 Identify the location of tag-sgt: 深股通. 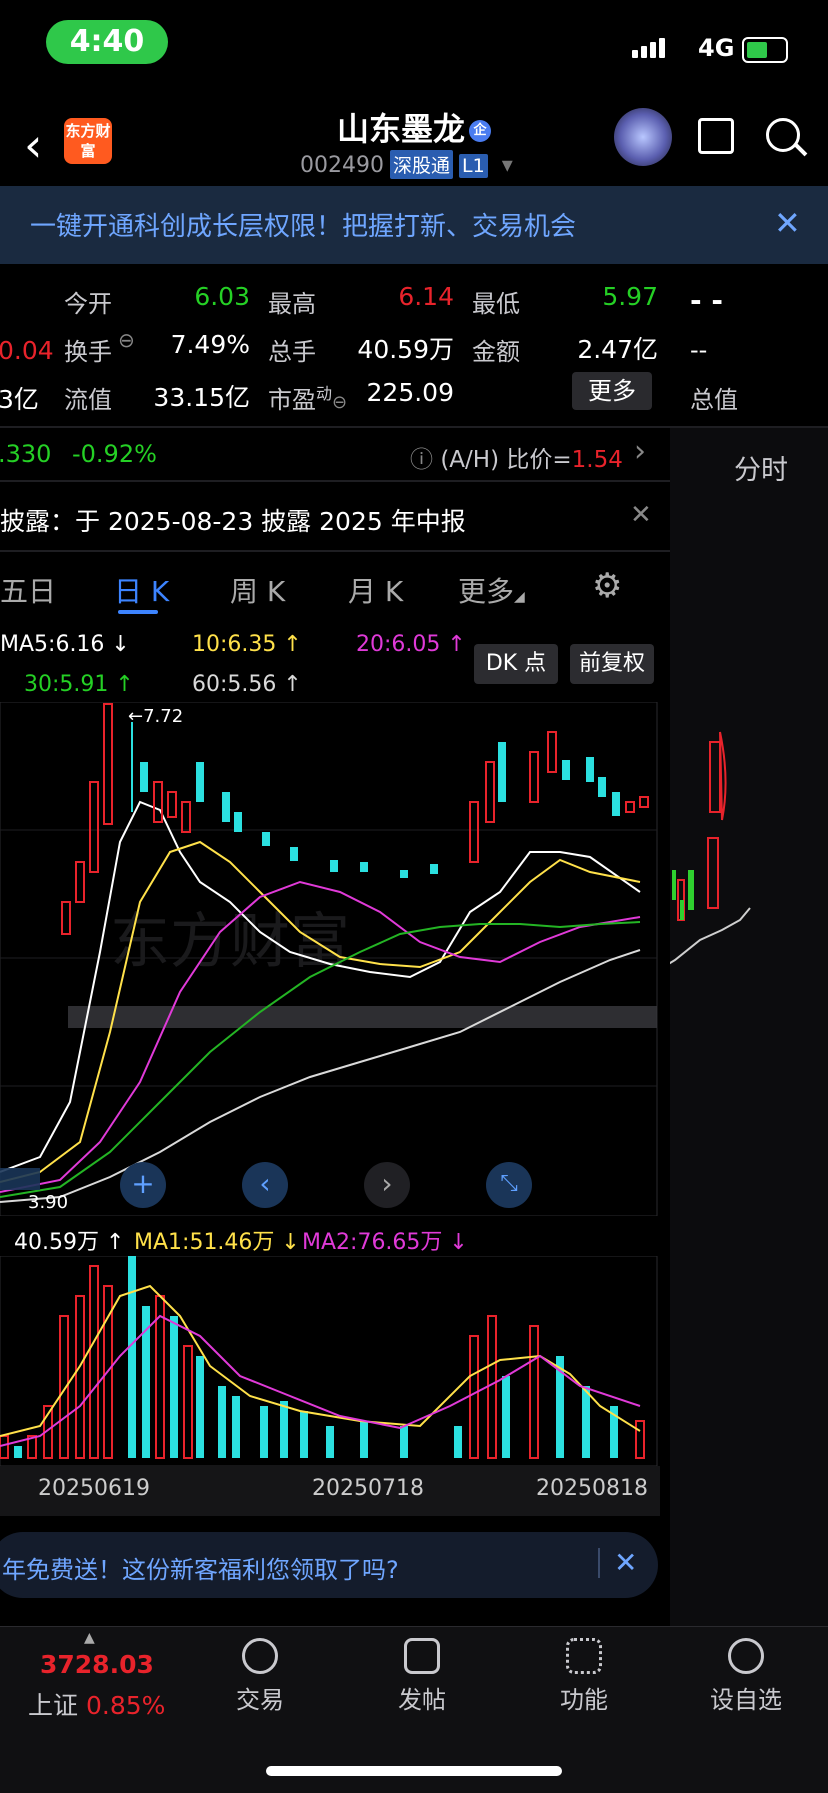
(421, 164).